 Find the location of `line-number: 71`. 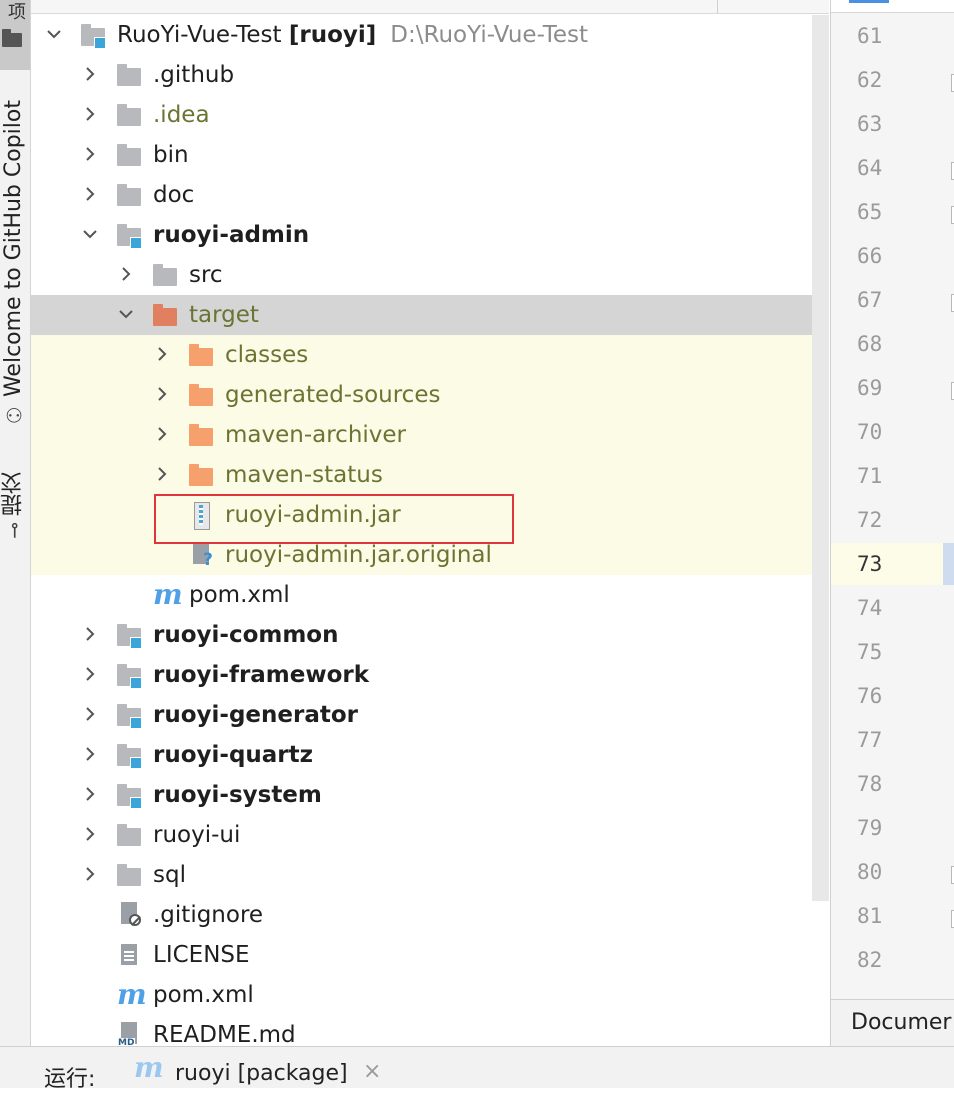

line-number: 71 is located at coordinates (870, 476).